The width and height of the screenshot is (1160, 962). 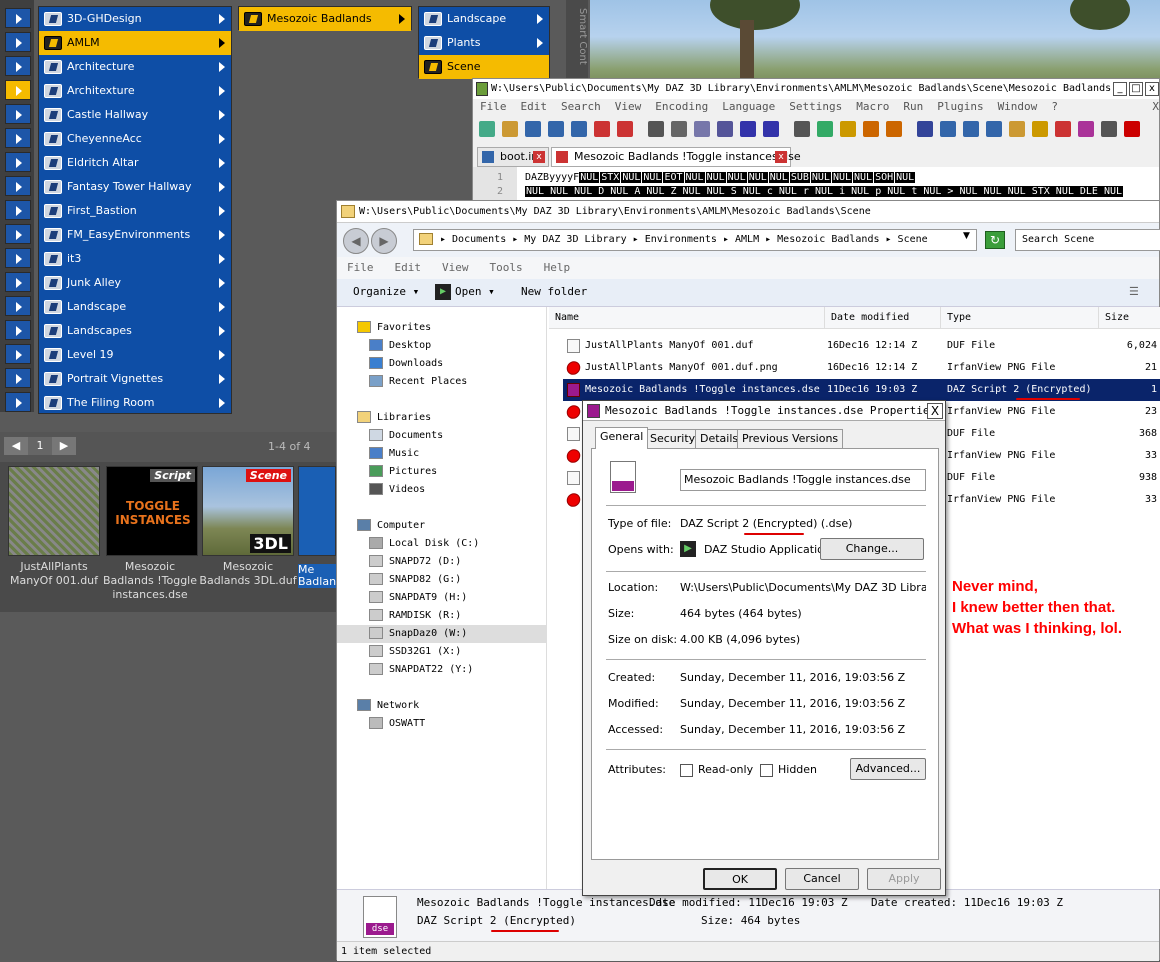 What do you see at coordinates (995, 240) in the screenshot?
I see `refresh-icon: ↻` at bounding box center [995, 240].